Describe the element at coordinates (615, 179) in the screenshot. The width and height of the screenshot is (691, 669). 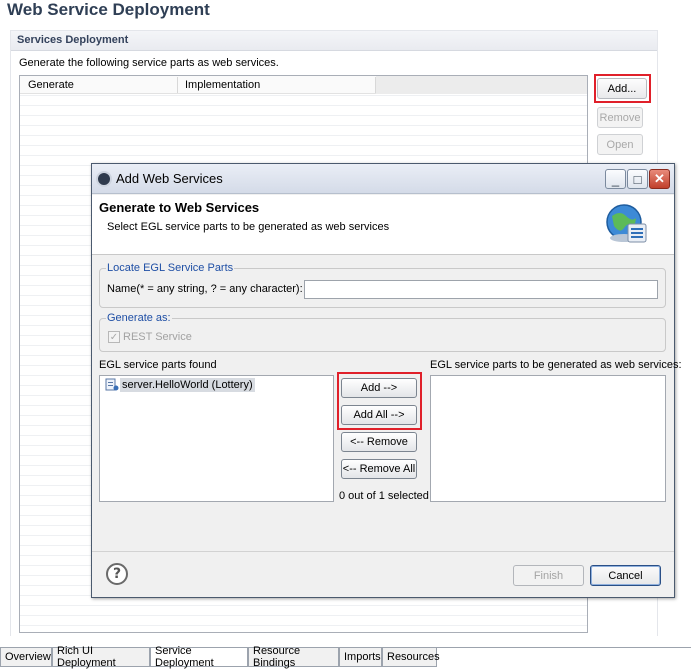
I see `minimize-icon: _` at that location.